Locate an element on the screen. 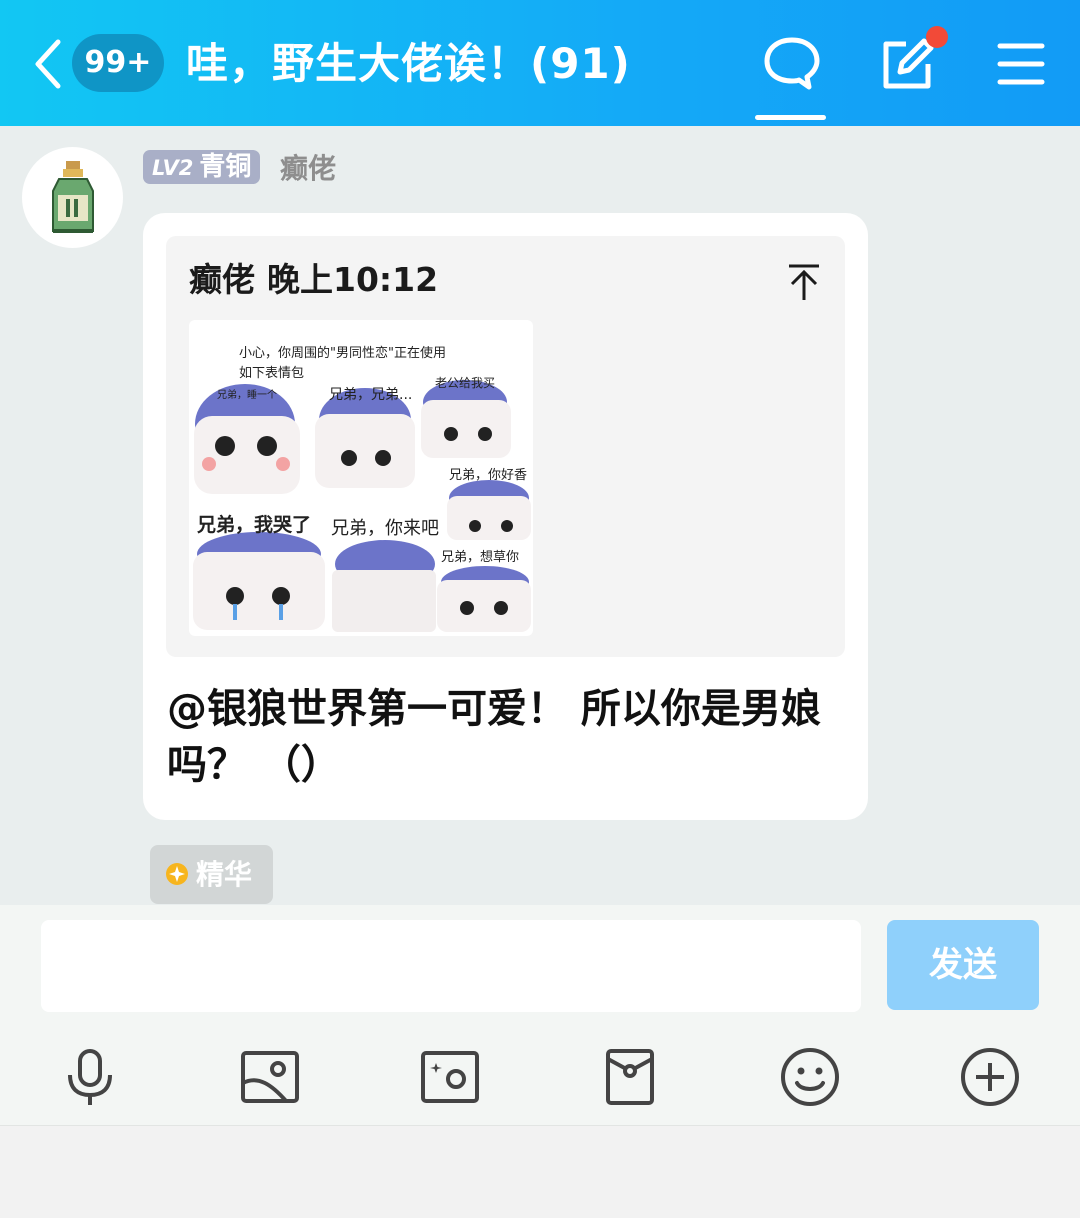  essence-label: 精华 is located at coordinates (224, 874).